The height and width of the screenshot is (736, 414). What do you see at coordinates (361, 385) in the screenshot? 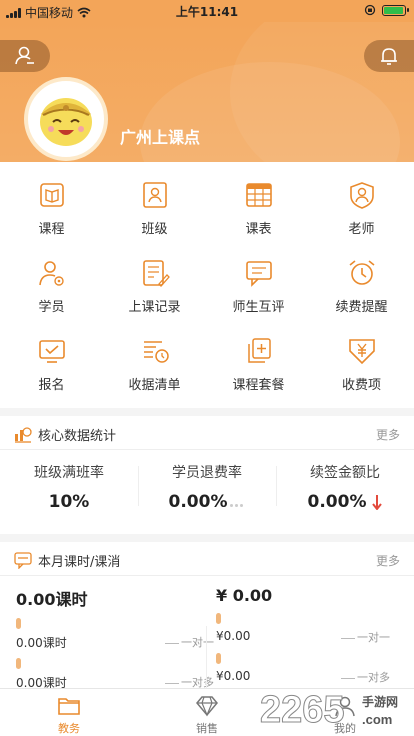
I see `grid-item-label: 收费项` at bounding box center [361, 385].